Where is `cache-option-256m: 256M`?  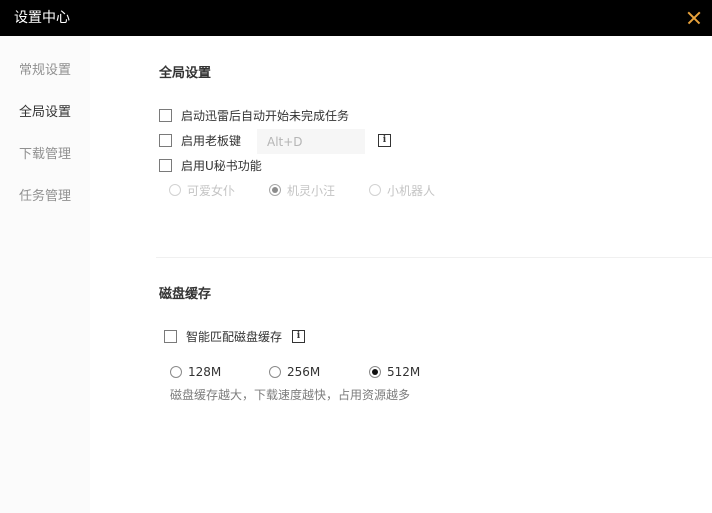 cache-option-256m: 256M is located at coordinates (294, 372).